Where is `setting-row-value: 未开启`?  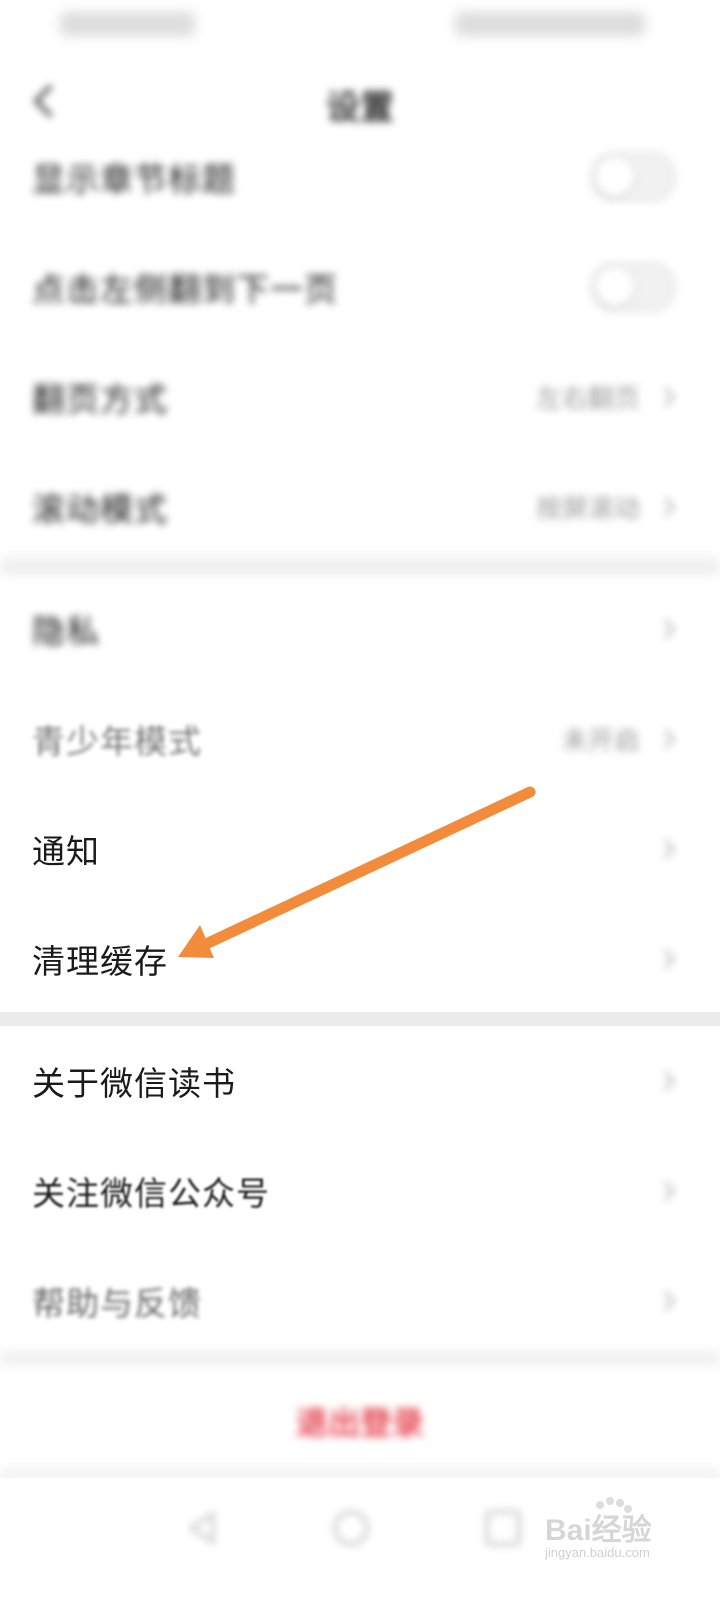 setting-row-value: 未开启 is located at coordinates (600, 741).